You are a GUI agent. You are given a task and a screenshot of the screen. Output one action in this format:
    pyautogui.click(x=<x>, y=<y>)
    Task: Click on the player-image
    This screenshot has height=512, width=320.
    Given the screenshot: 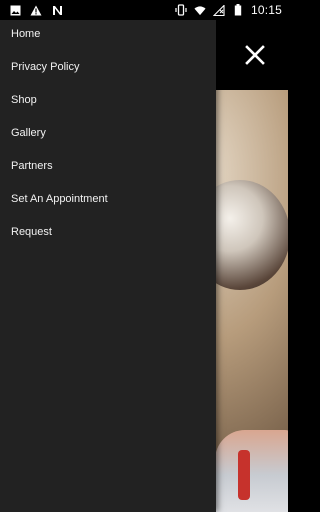 What is the action you would take?
    pyautogui.click(x=251, y=471)
    